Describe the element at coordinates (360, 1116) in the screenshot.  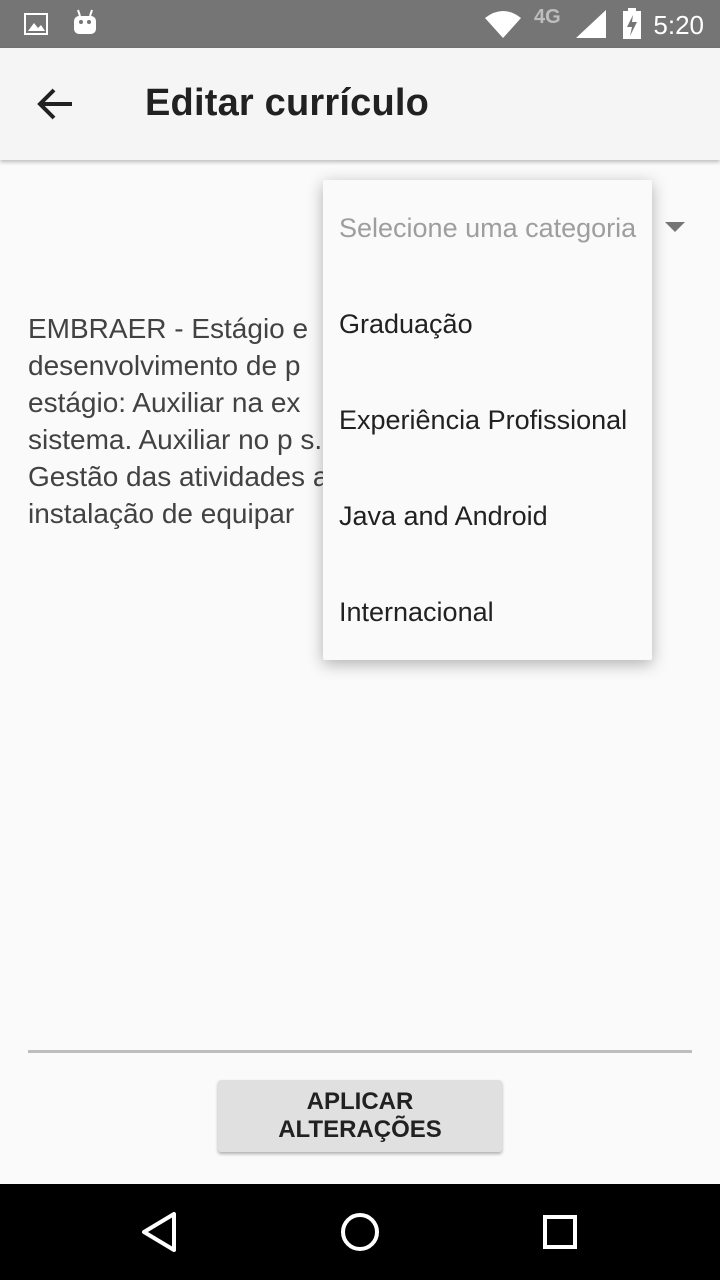
I see `apply-changes-button: APLICAR ALTERAÇÕES` at that location.